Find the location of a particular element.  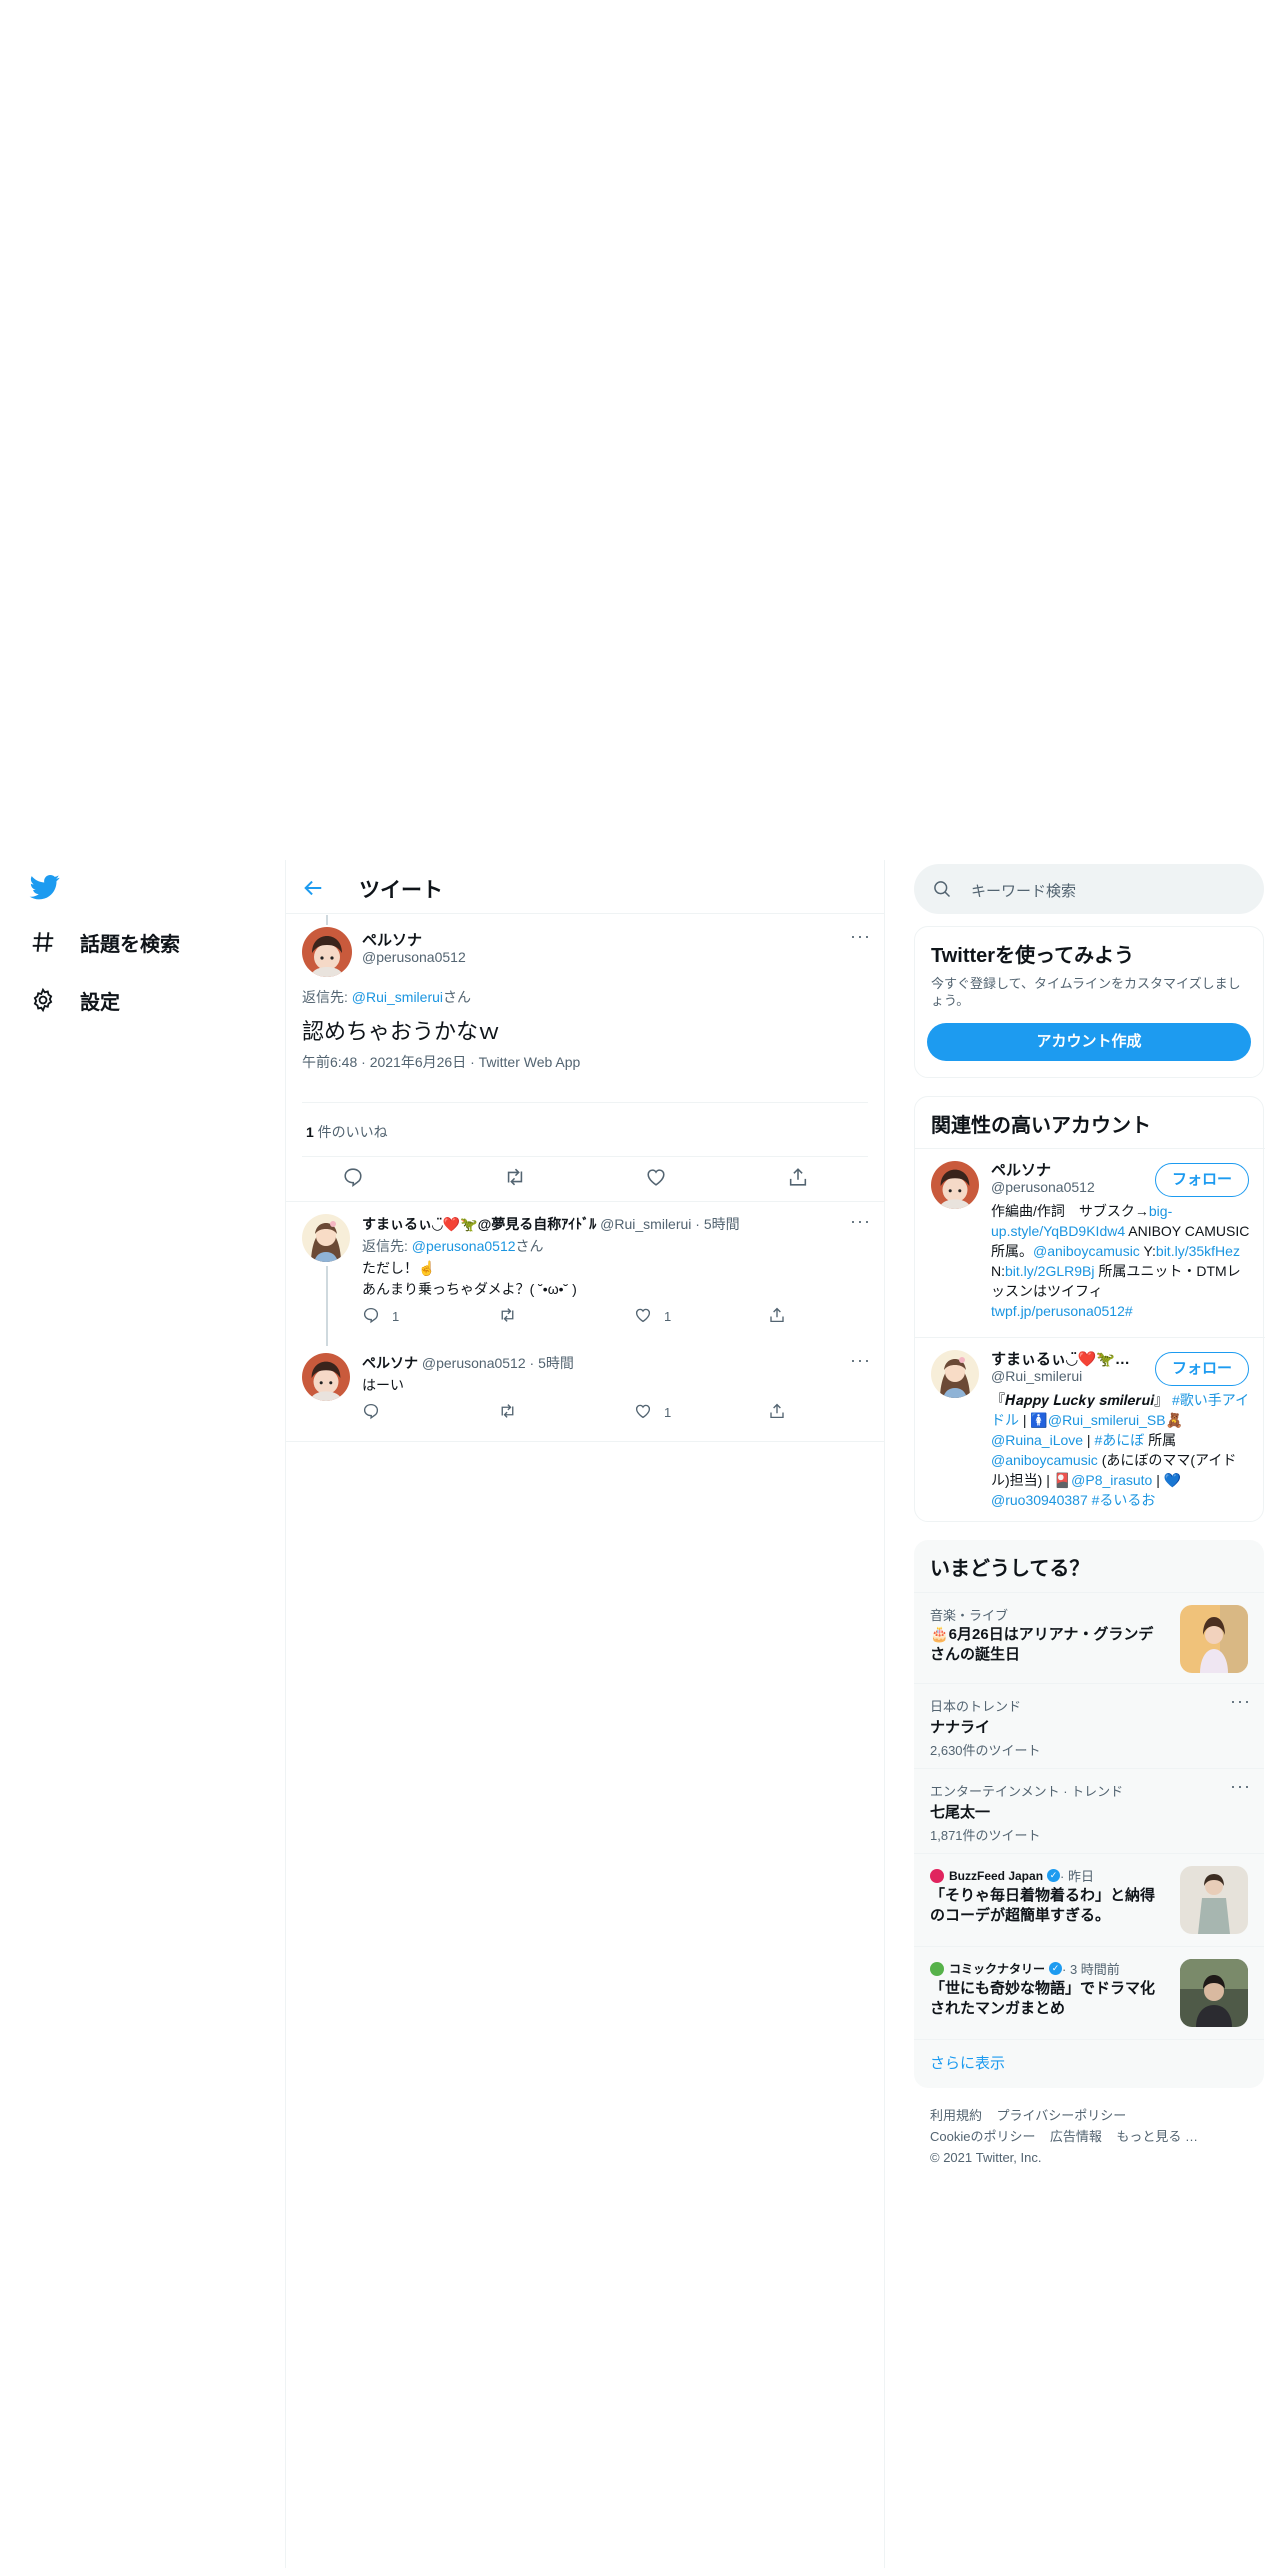

reply-tweet: ペルソナ @perusona0512 · 5時間 ··· はーい 1 is located at coordinates (585, 1391).